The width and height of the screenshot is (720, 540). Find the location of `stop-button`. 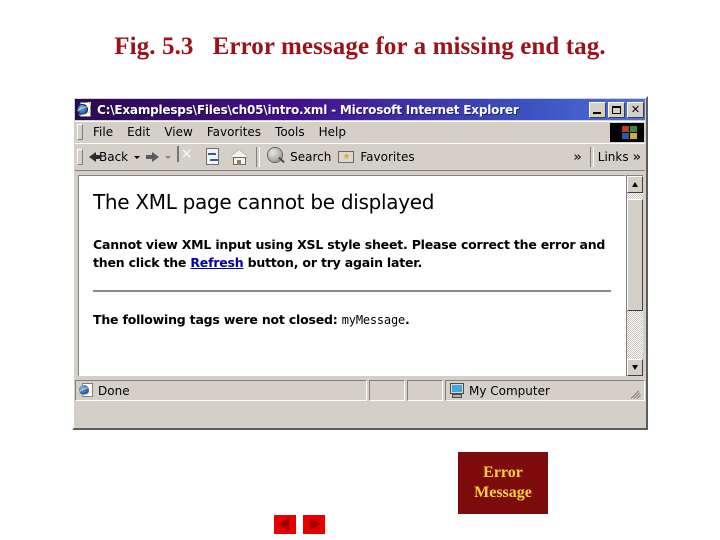

stop-button is located at coordinates (187, 157).